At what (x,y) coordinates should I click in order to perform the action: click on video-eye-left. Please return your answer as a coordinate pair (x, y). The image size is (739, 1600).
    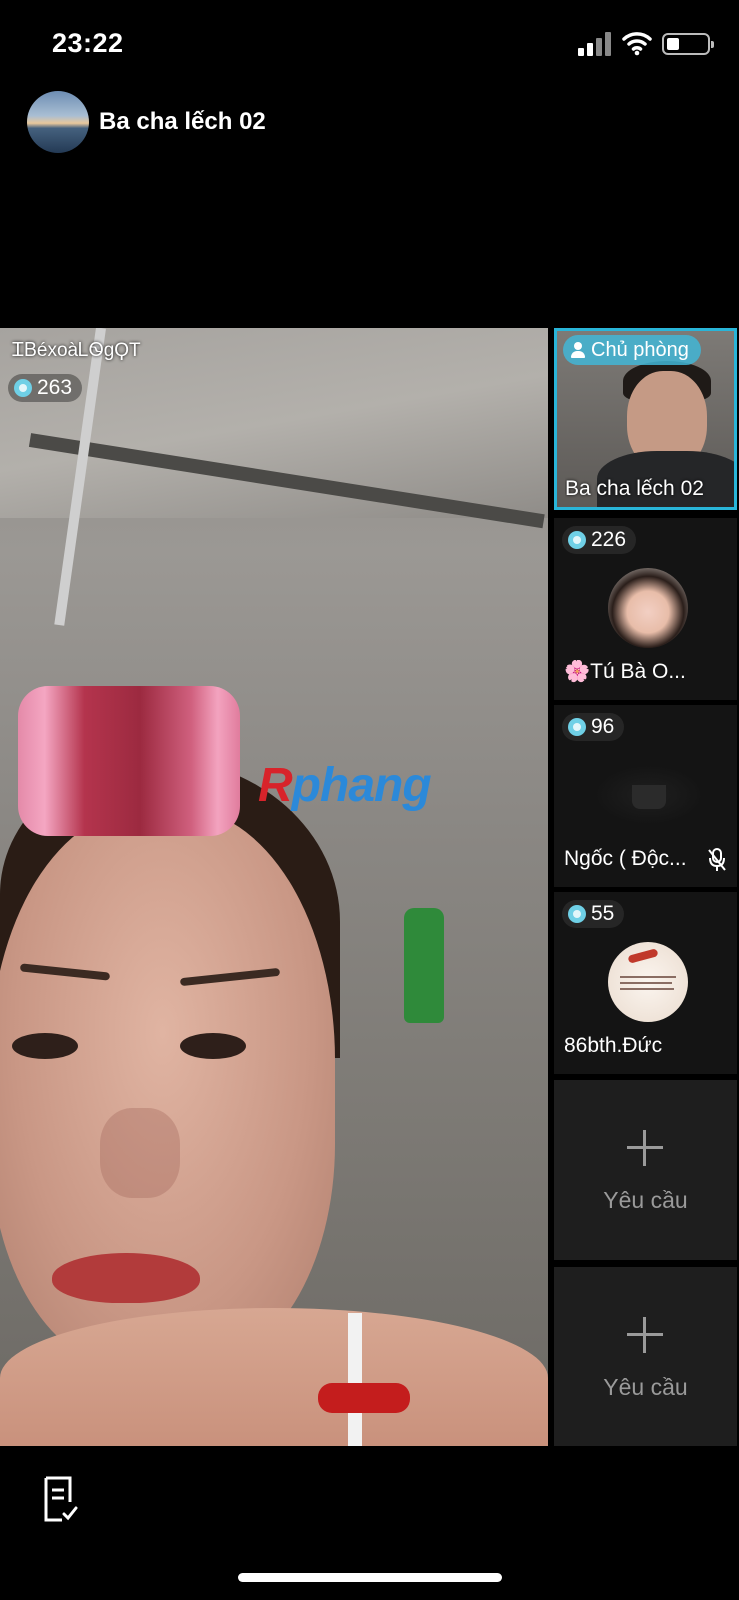
    Looking at the image, I should click on (45, 1046).